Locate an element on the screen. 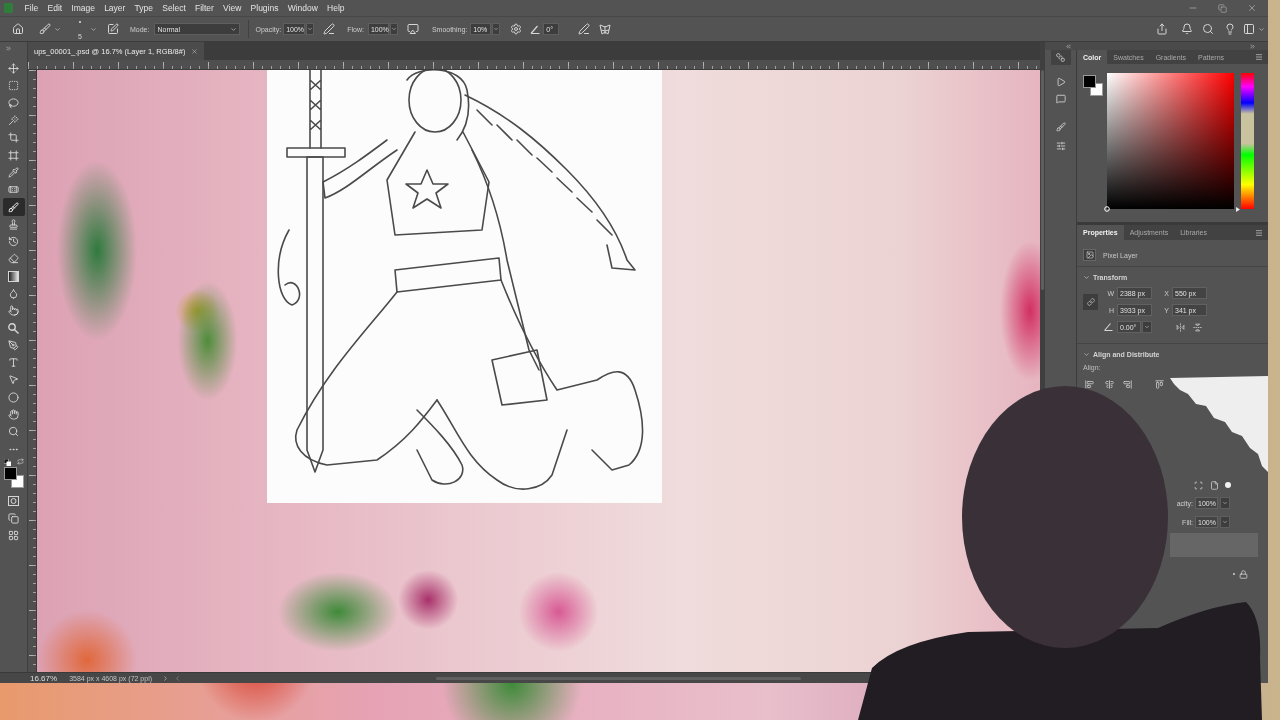  zoom-level: 16.67% is located at coordinates (44, 678).